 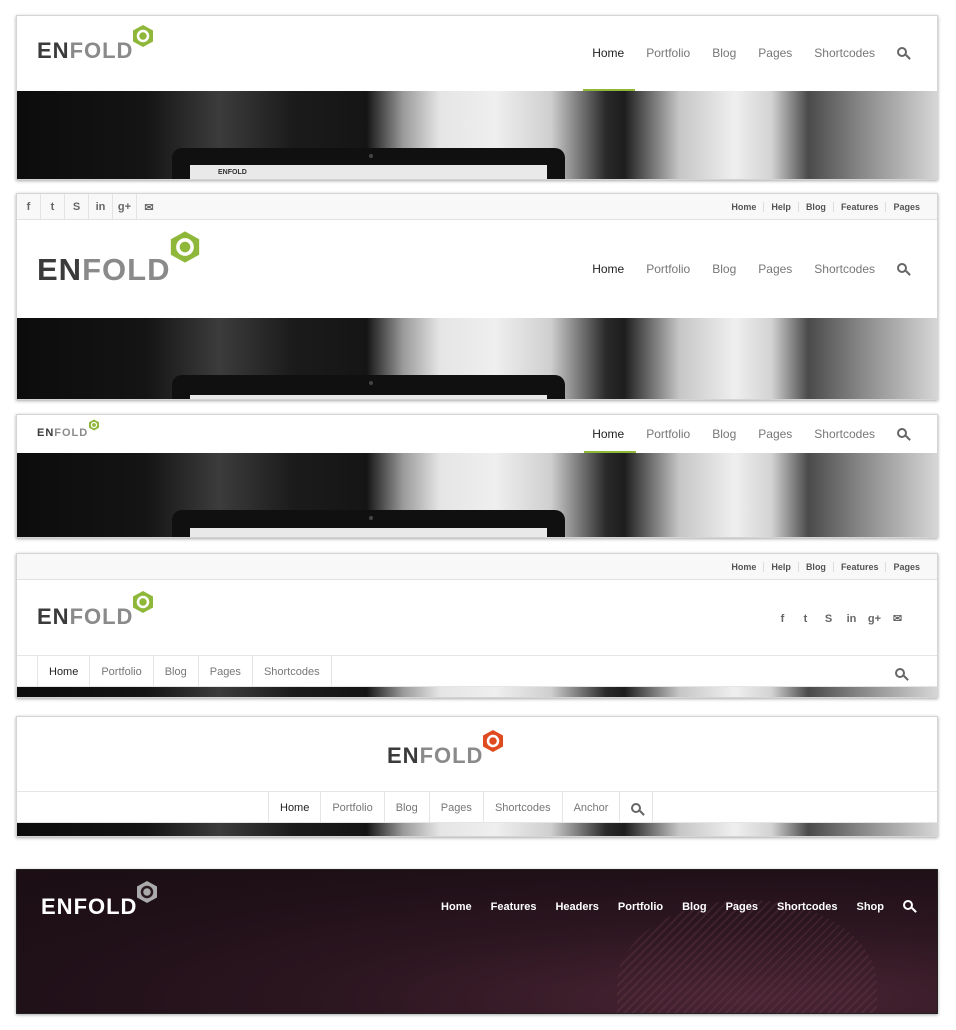 What do you see at coordinates (368, 523) in the screenshot?
I see `laptop-image` at bounding box center [368, 523].